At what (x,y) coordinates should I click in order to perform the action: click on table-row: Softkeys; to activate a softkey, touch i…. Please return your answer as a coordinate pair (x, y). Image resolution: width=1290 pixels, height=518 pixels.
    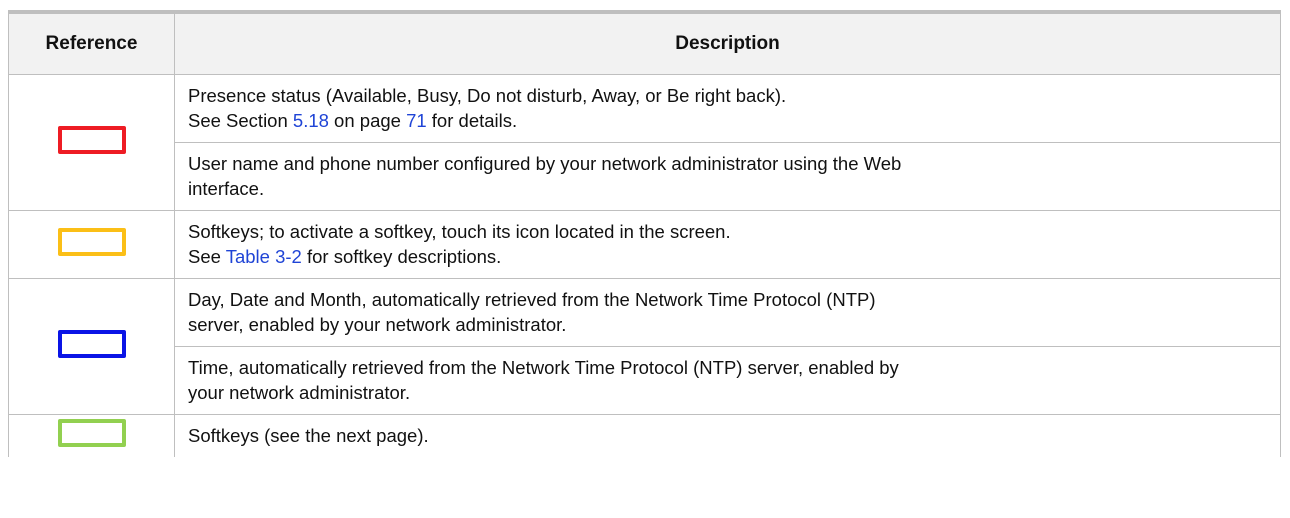
    Looking at the image, I should click on (644, 244).